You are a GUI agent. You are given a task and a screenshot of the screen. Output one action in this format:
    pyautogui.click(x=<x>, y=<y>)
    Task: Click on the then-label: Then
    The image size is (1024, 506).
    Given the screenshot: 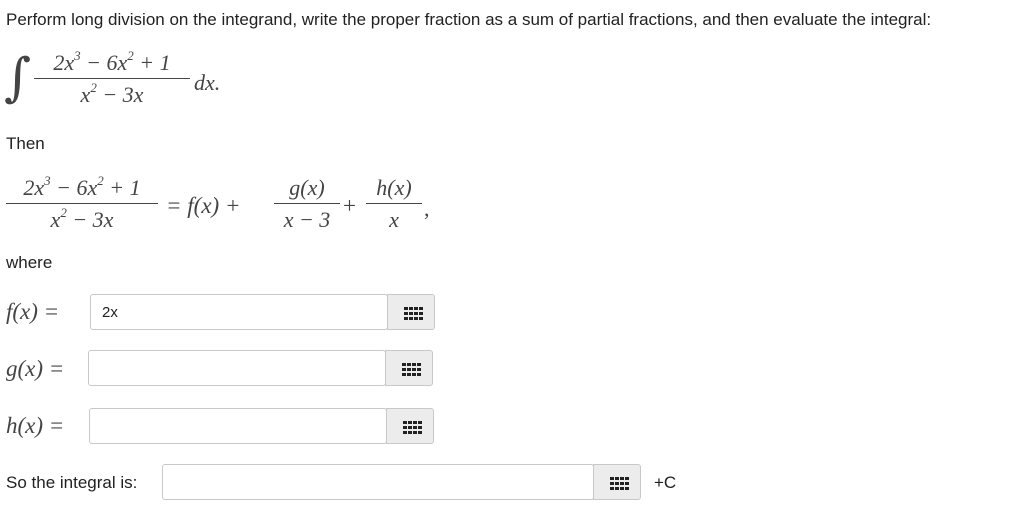 What is the action you would take?
    pyautogui.click(x=25, y=143)
    